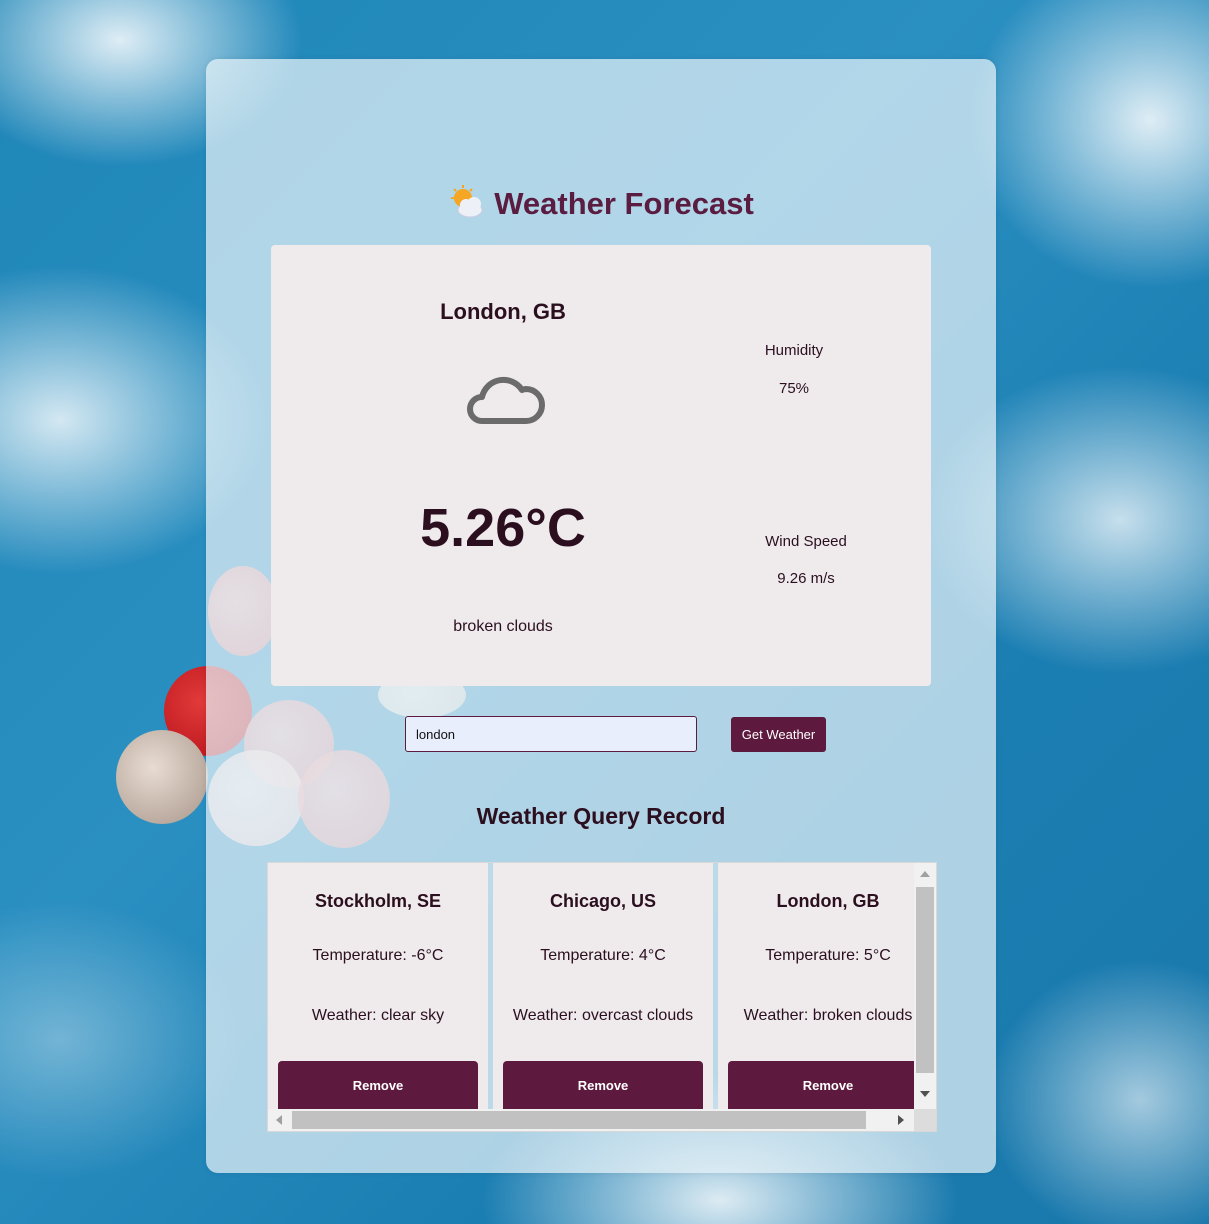 This screenshot has height=1224, width=1209. Describe the element at coordinates (601, 816) in the screenshot. I see `record-section-title: Weather Query Record` at that location.